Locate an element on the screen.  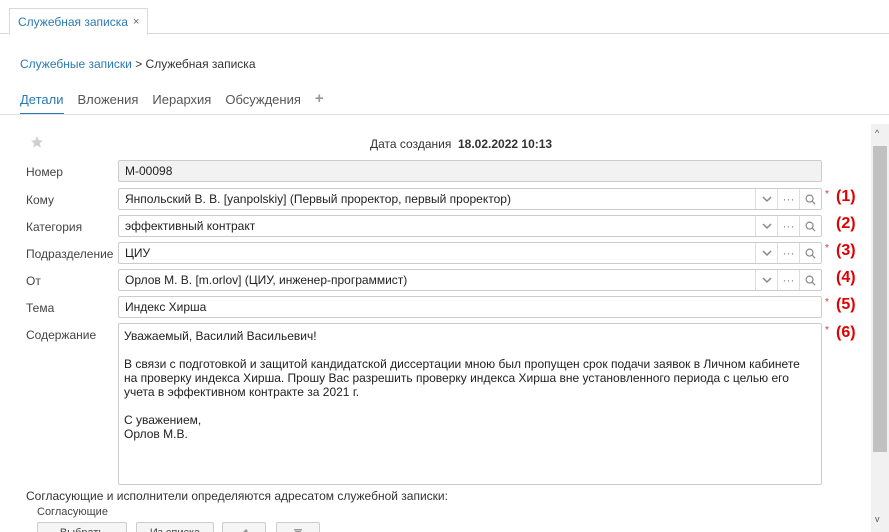
content-label: Содержание is located at coordinates (61, 335).